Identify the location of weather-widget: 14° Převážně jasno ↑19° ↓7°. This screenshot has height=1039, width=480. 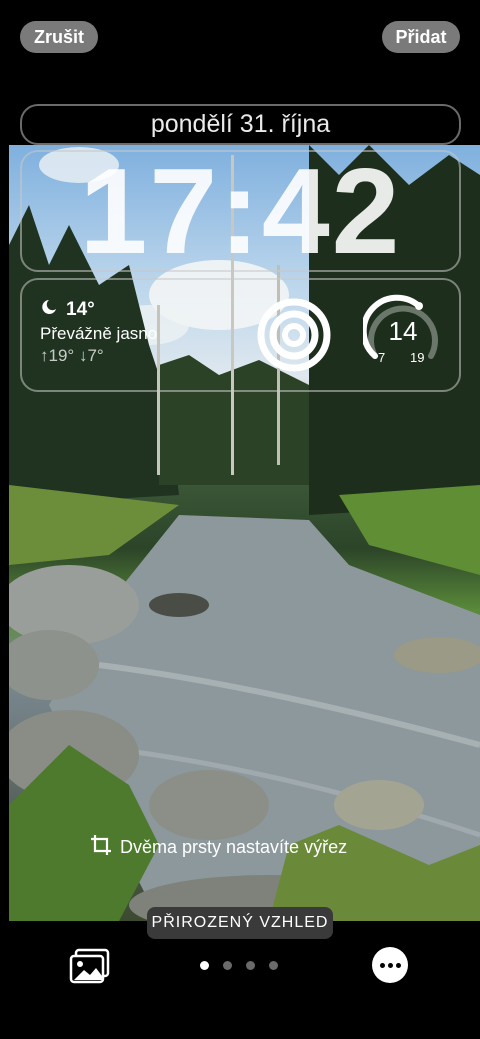
(98, 332).